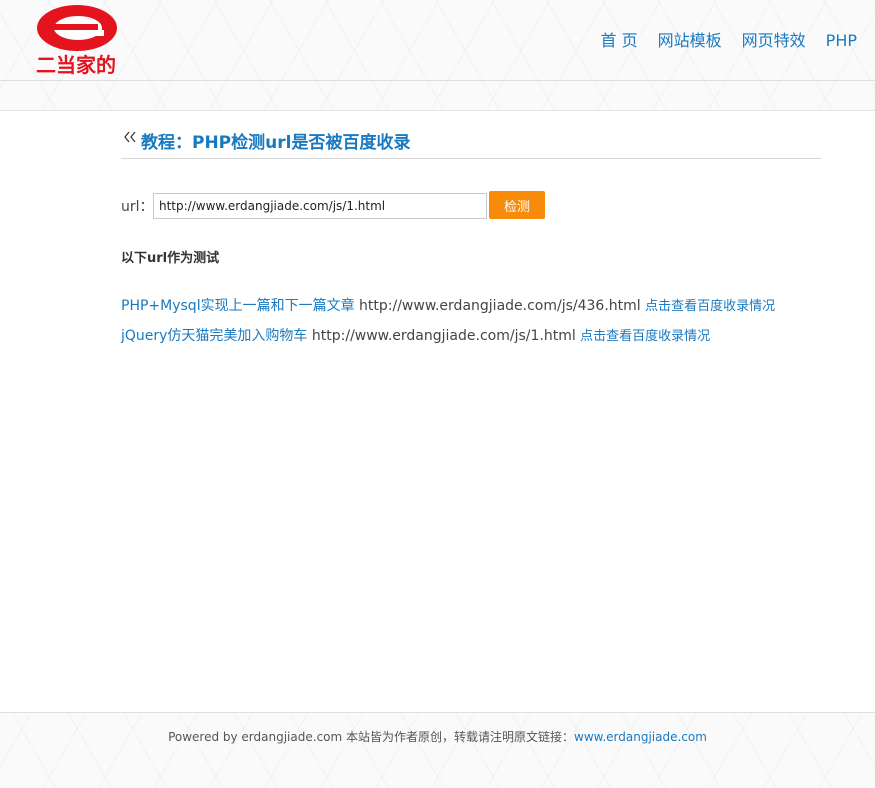 This screenshot has height=788, width=875. What do you see at coordinates (640, 737) in the screenshot?
I see `footer-site-link: www.erdangjiade.com` at bounding box center [640, 737].